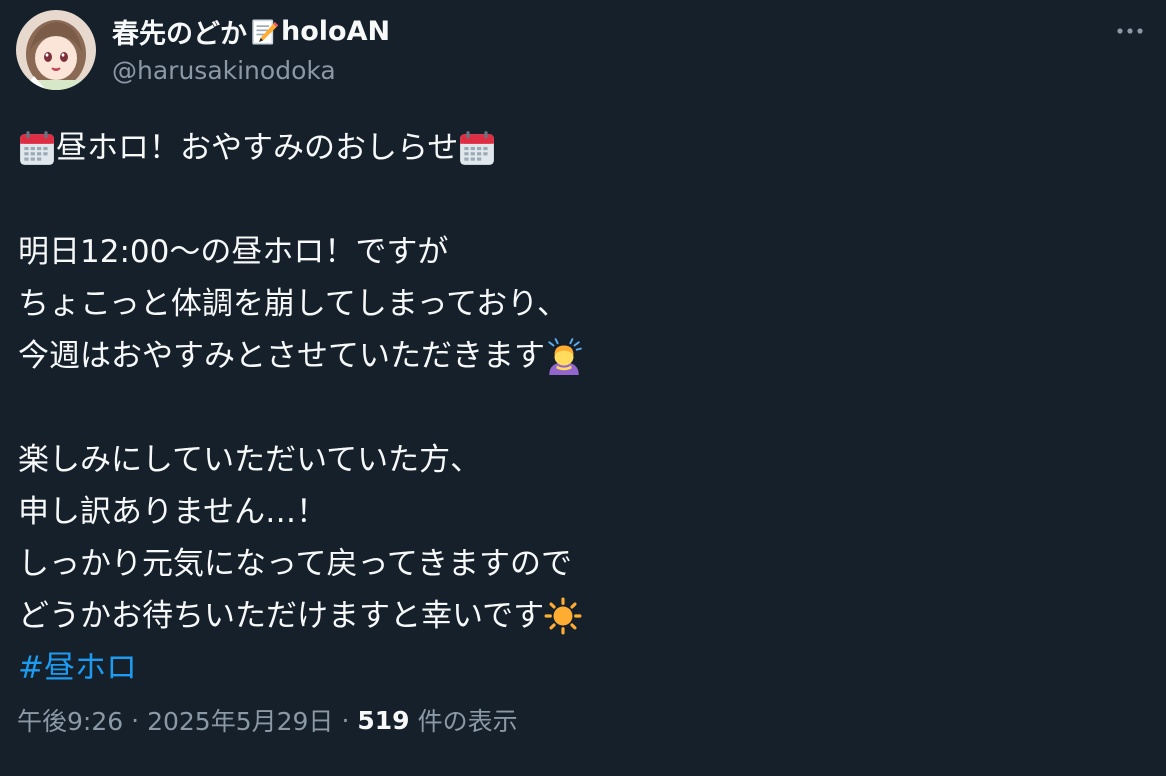 This screenshot has height=776, width=1166. Describe the element at coordinates (563, 616) in the screenshot. I see `sun-icon` at that location.